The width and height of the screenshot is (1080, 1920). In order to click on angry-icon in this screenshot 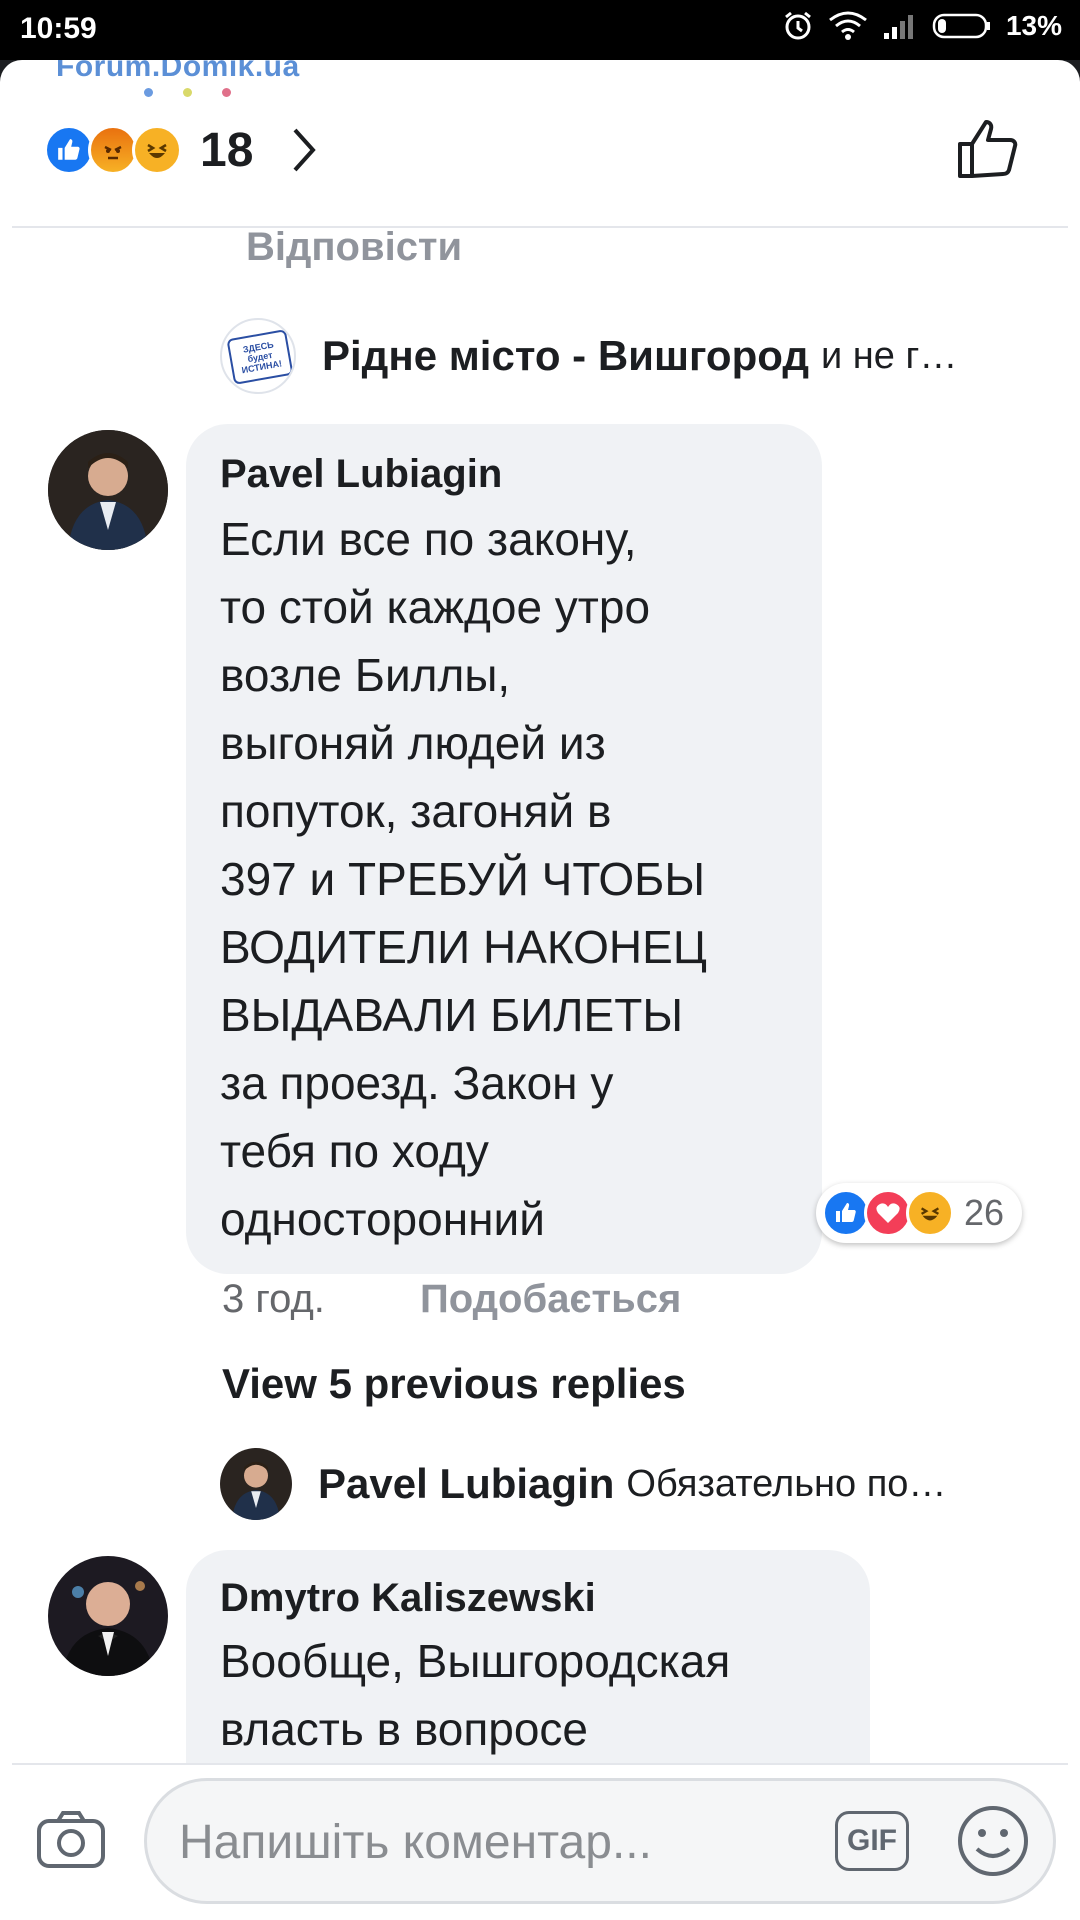, I will do `click(113, 150)`.